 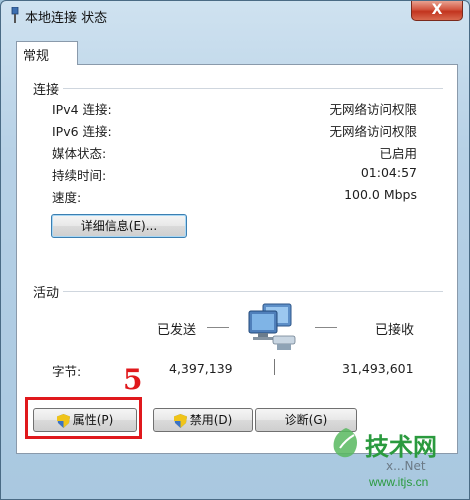 I want to click on bytes-received-value: 31,493,601, so click(x=378, y=368).